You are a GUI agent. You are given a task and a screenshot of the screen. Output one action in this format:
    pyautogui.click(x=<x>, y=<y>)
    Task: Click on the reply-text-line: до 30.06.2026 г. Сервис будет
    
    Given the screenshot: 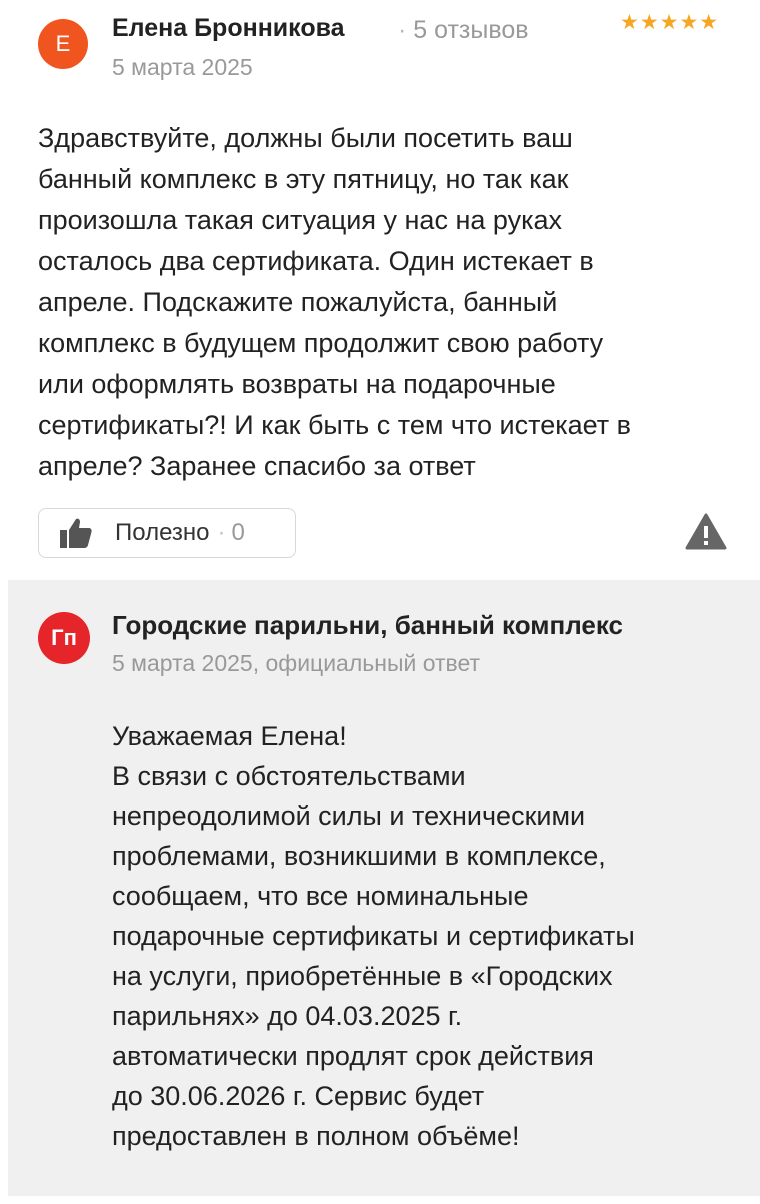 What is the action you would take?
    pyautogui.click(x=298, y=1096)
    